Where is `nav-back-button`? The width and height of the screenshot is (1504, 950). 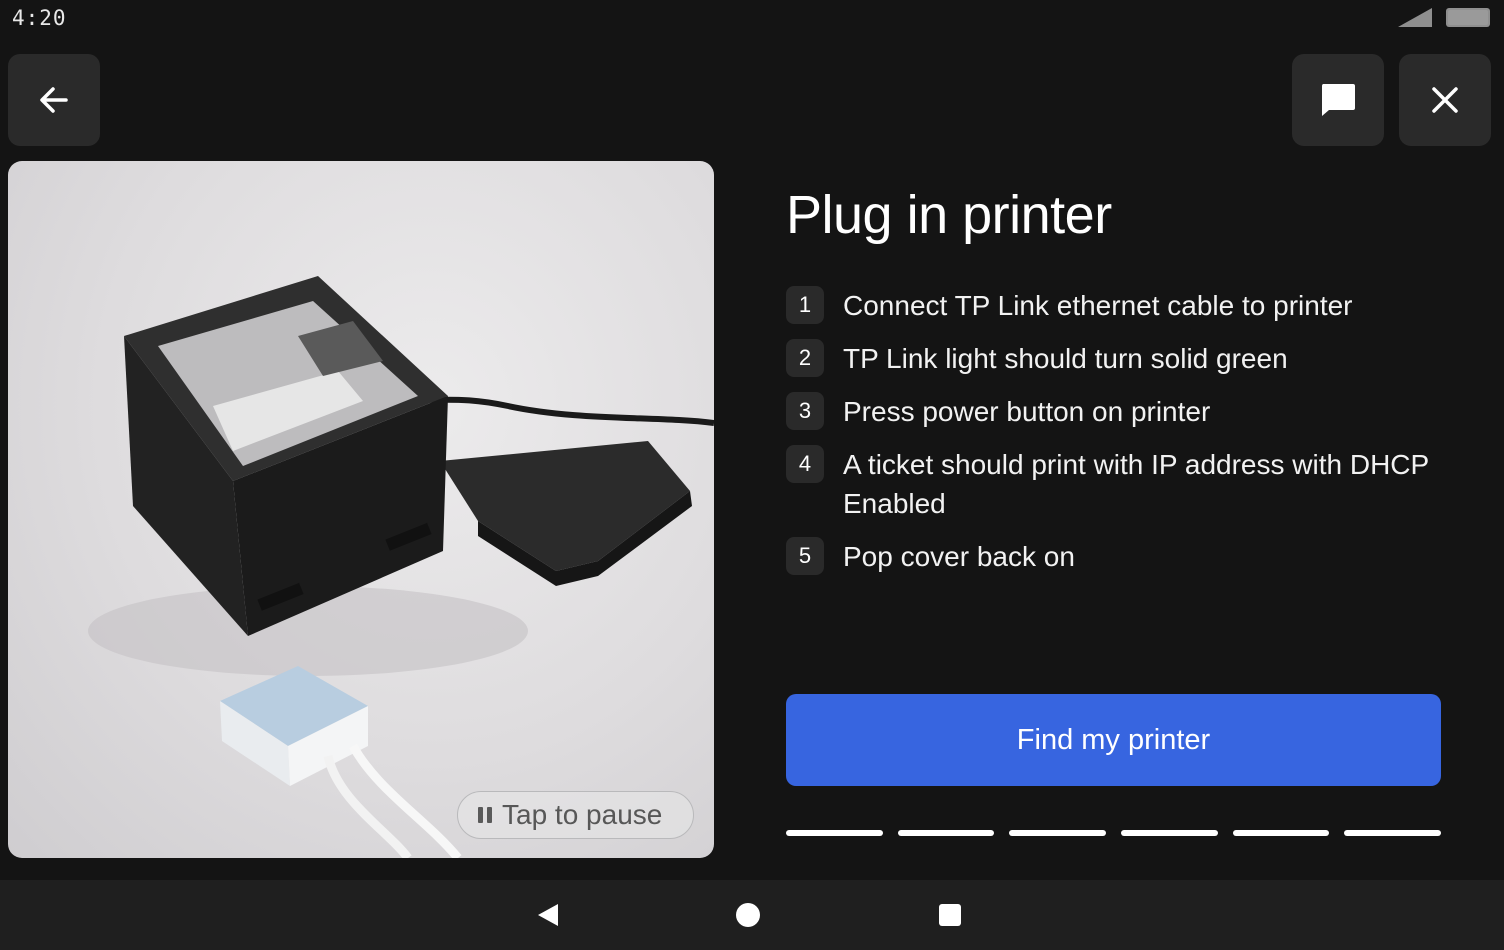 nav-back-button is located at coordinates (548, 915).